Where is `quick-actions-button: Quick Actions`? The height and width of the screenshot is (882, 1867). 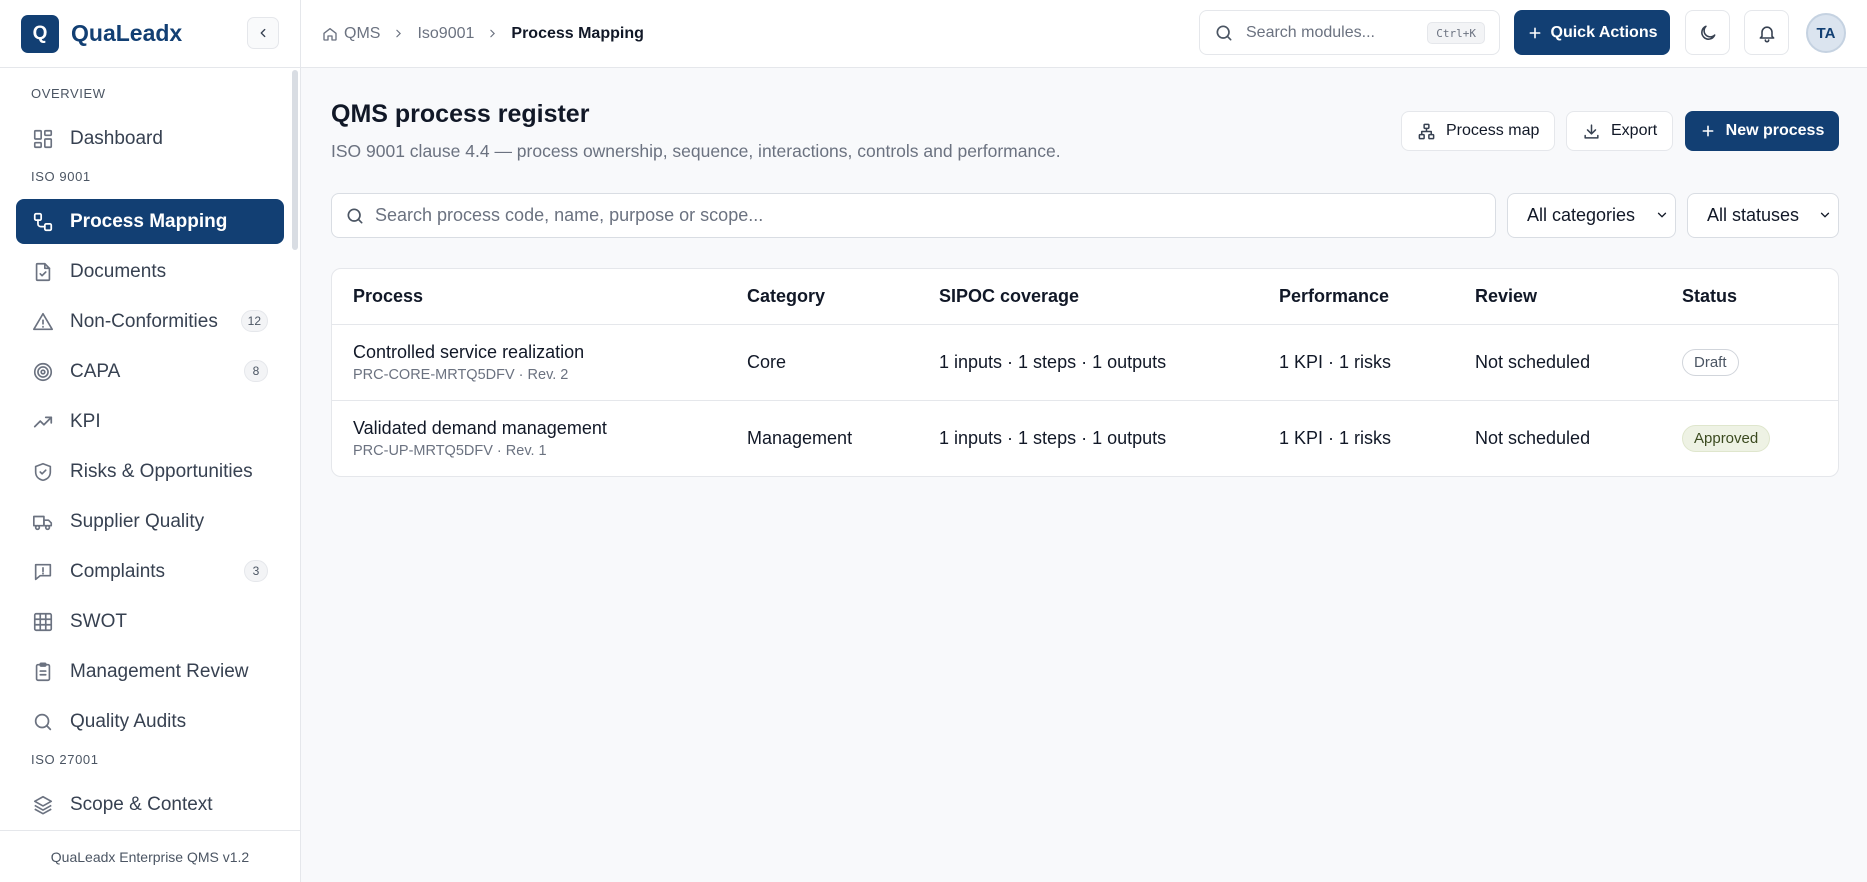 quick-actions-button: Quick Actions is located at coordinates (1592, 32).